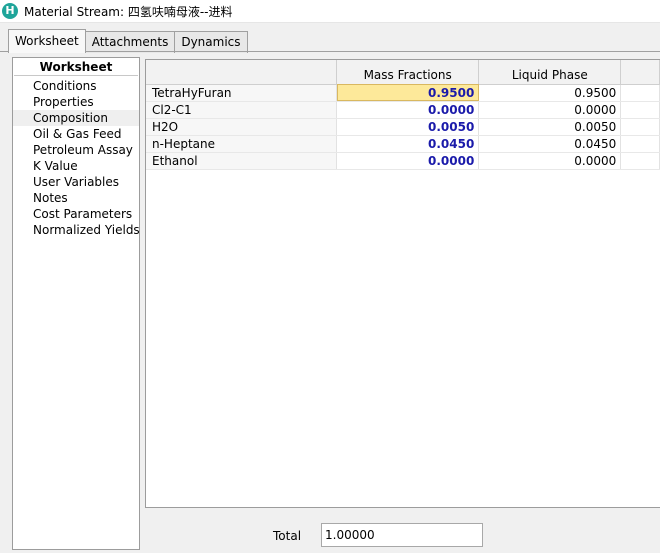 The image size is (660, 553). Describe the element at coordinates (402, 535) in the screenshot. I see `total-value-field: 1.00000` at that location.